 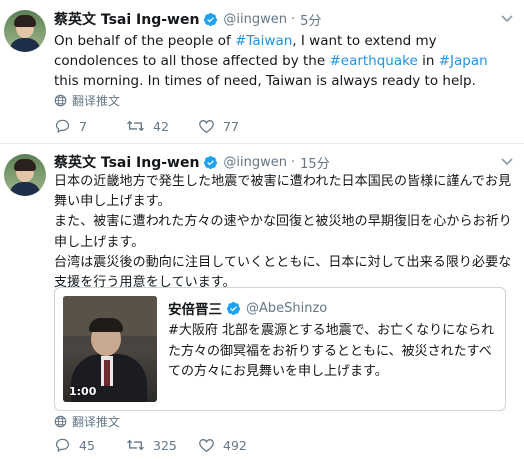 I want to click on hashtag-link: #earthquake, so click(x=373, y=61).